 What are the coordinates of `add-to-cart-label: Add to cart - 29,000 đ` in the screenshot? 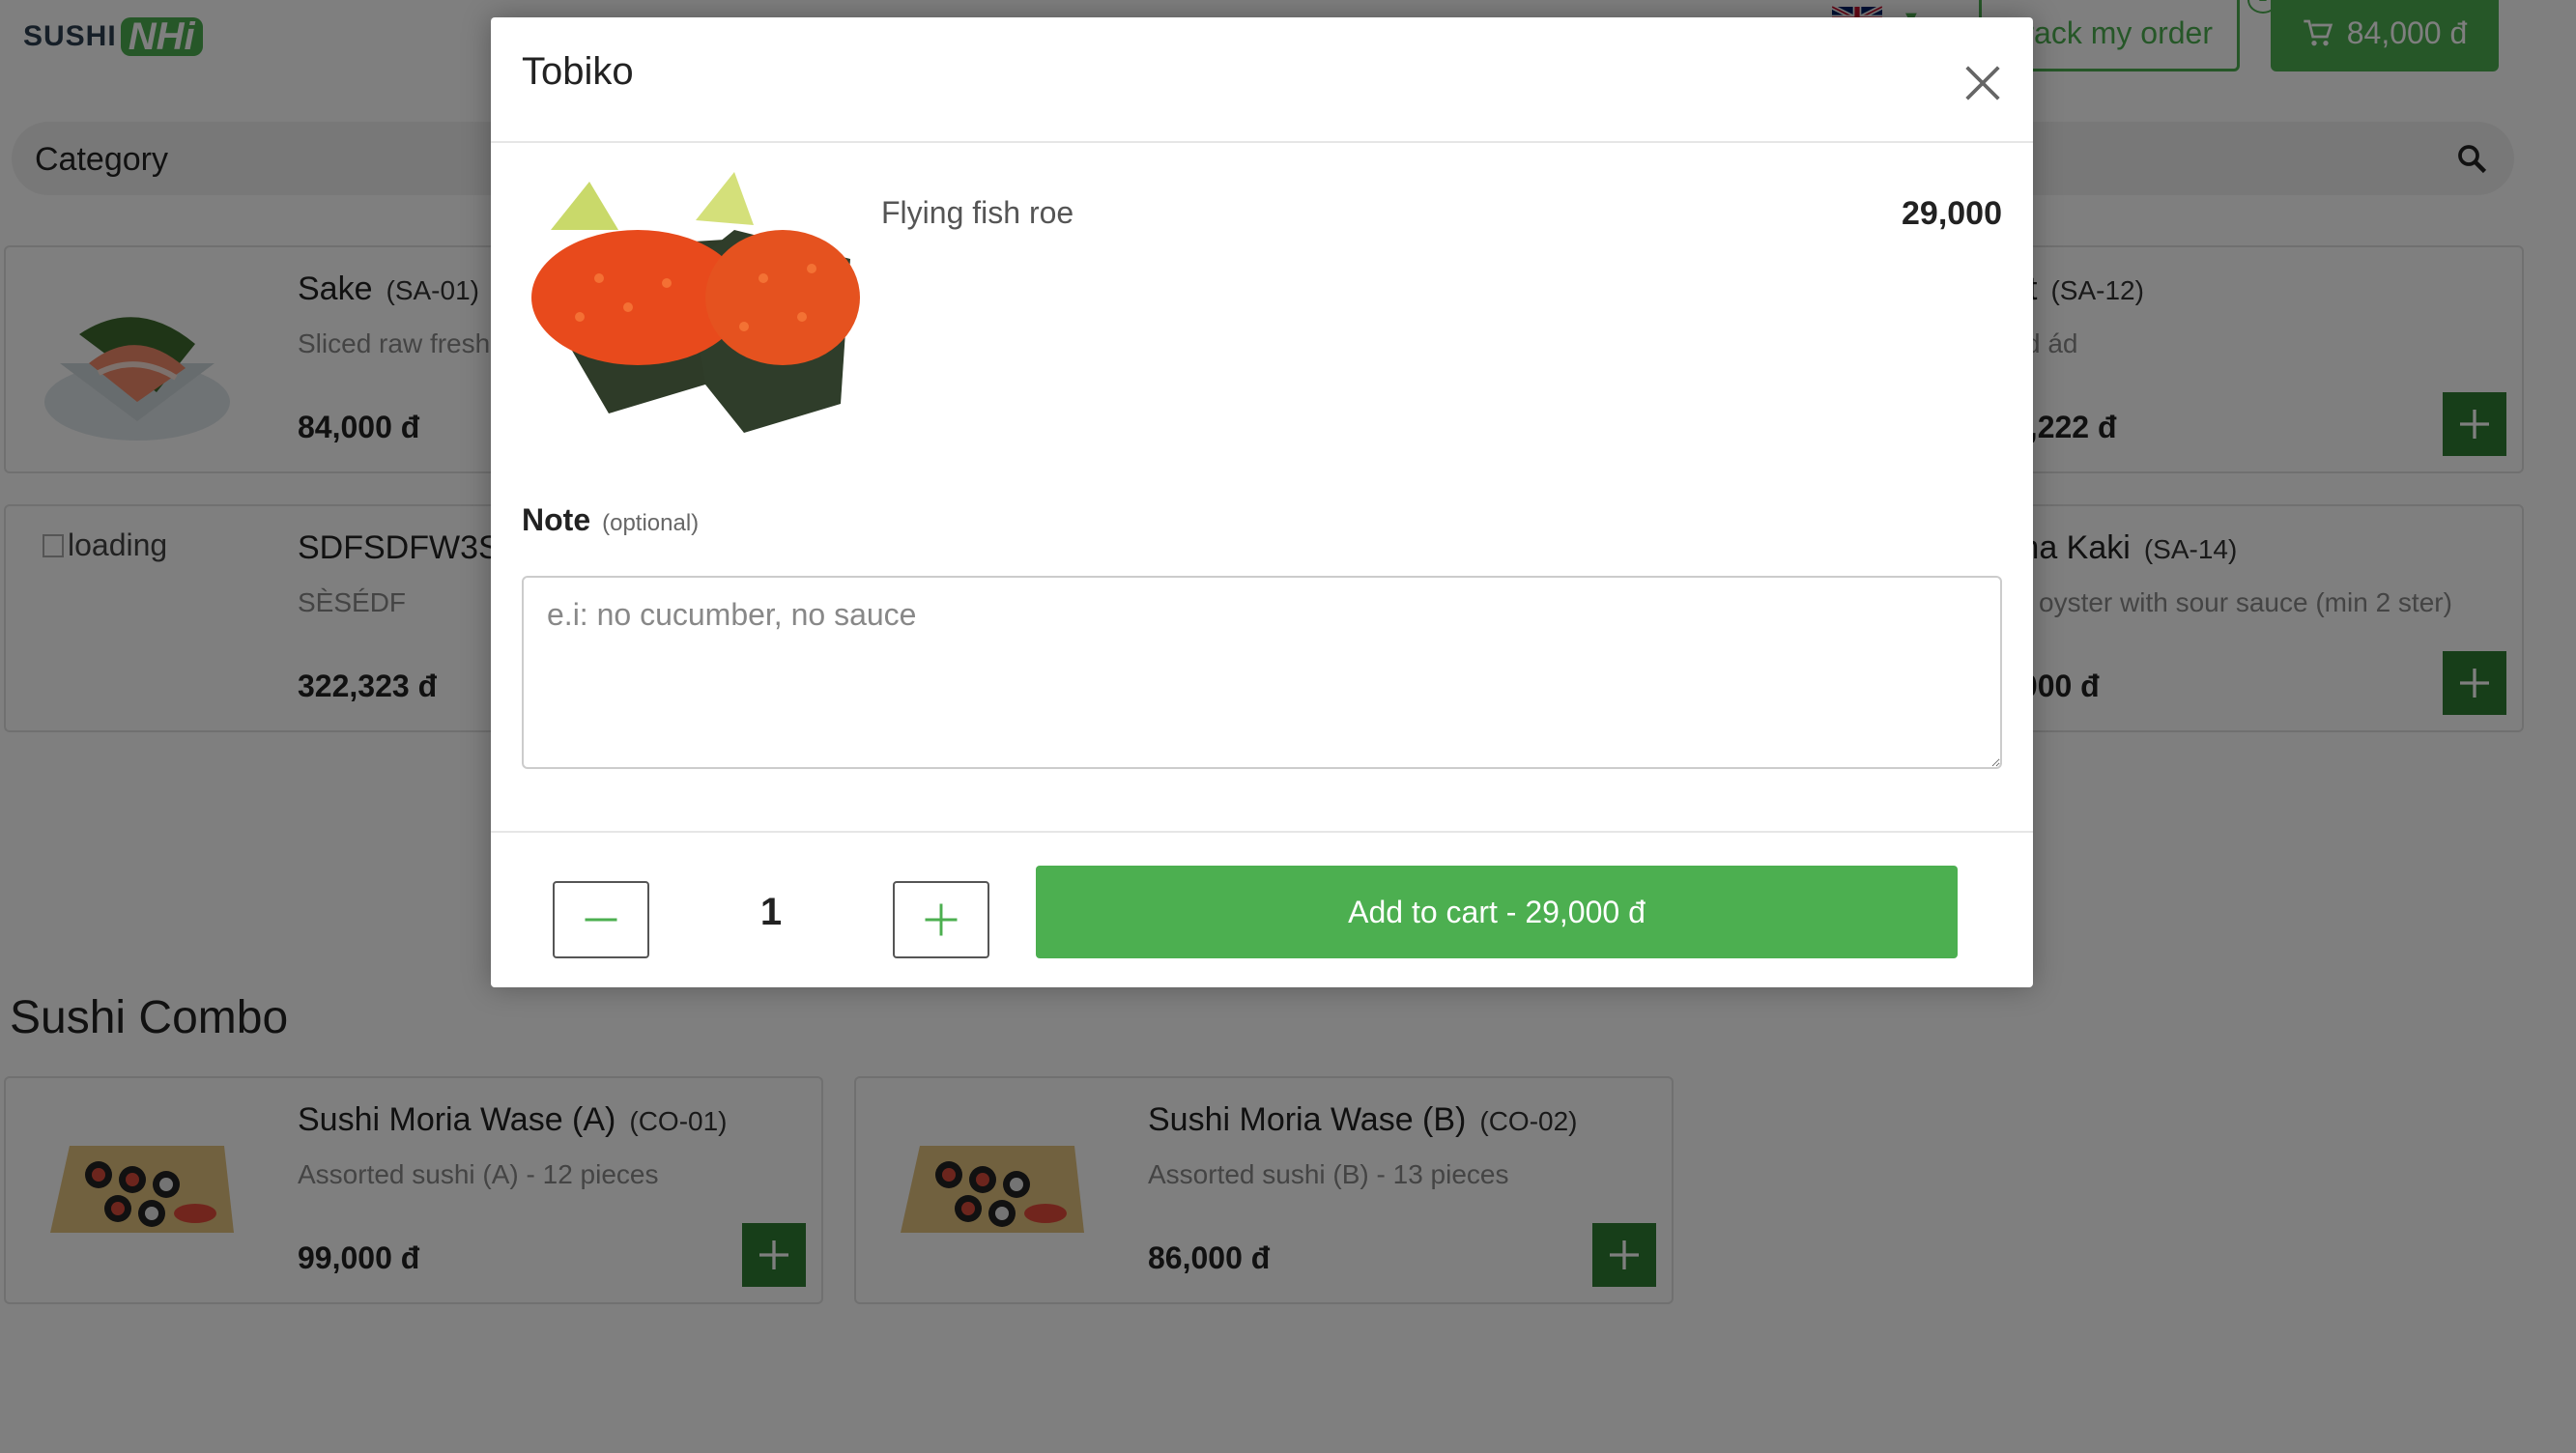 It's located at (1497, 912).